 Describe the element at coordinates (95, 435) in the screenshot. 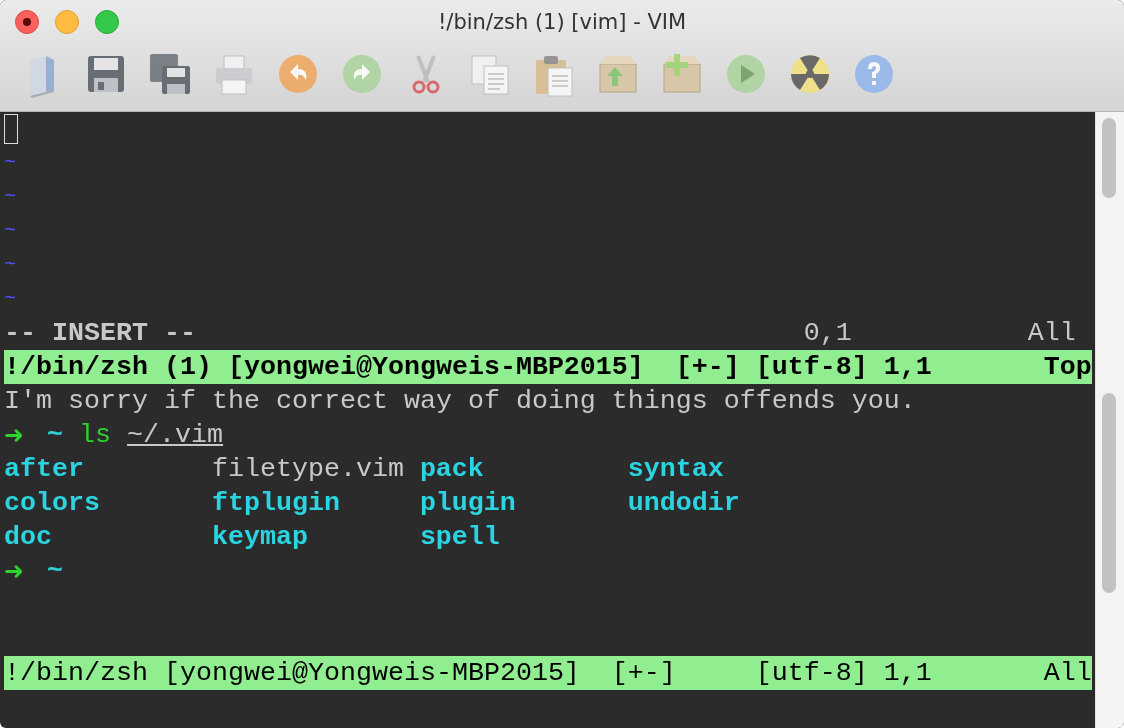

I see `command-text: ls` at that location.